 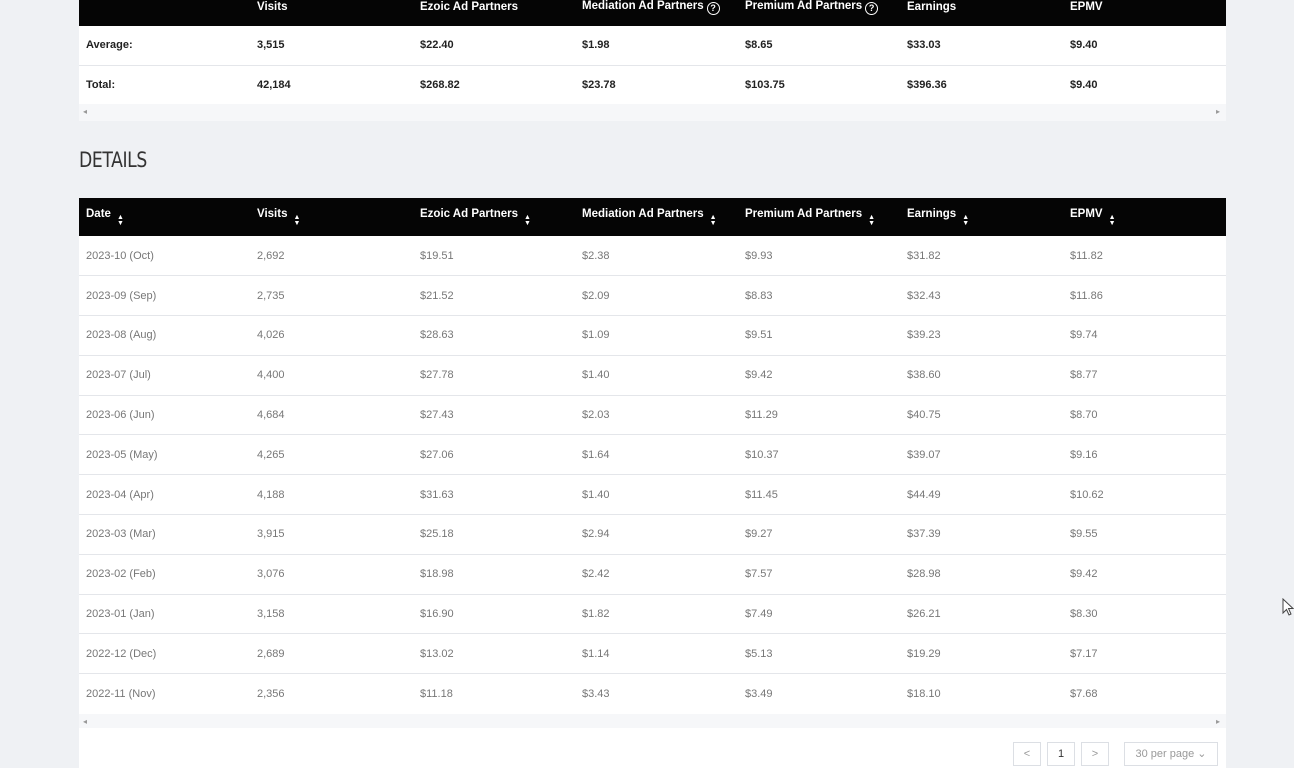 What do you see at coordinates (932, 7) in the screenshot?
I see `summary-header-earnings: Earnings` at bounding box center [932, 7].